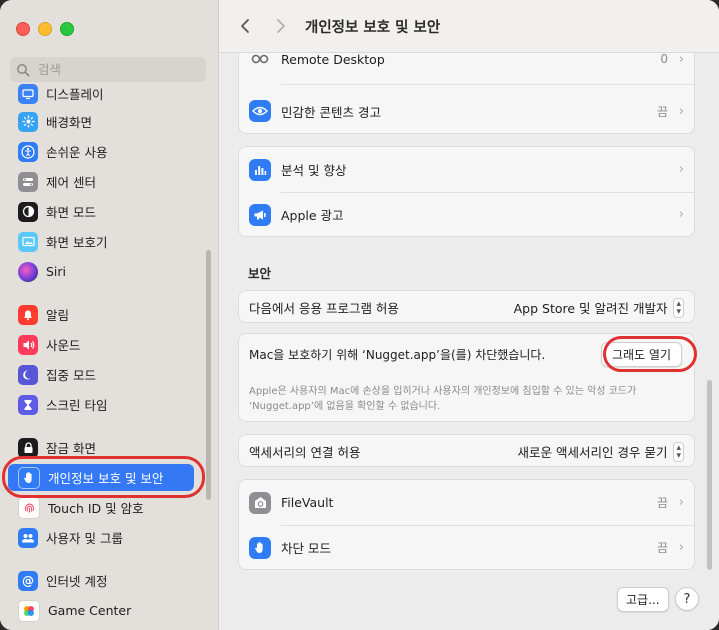 The image size is (719, 630). Describe the element at coordinates (28, 537) in the screenshot. I see `users-icon` at that location.